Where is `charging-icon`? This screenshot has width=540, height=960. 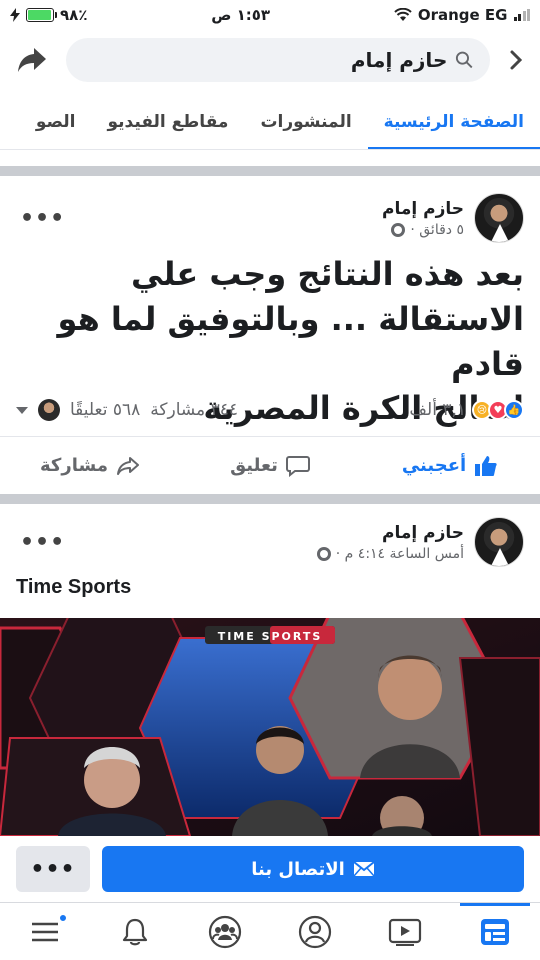 charging-icon is located at coordinates (15, 15).